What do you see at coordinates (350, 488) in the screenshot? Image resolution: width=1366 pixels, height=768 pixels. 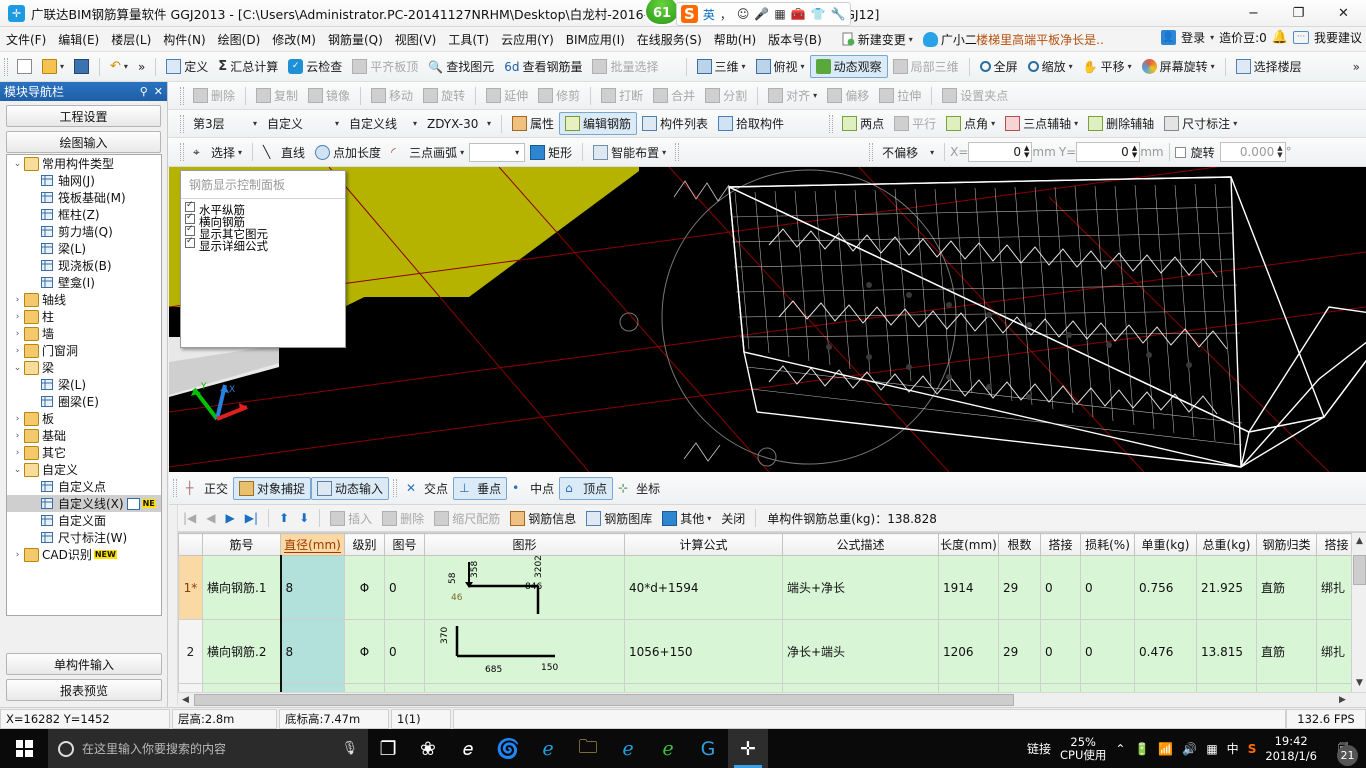 I see `dynamic-input-button: 动态输入` at bounding box center [350, 488].